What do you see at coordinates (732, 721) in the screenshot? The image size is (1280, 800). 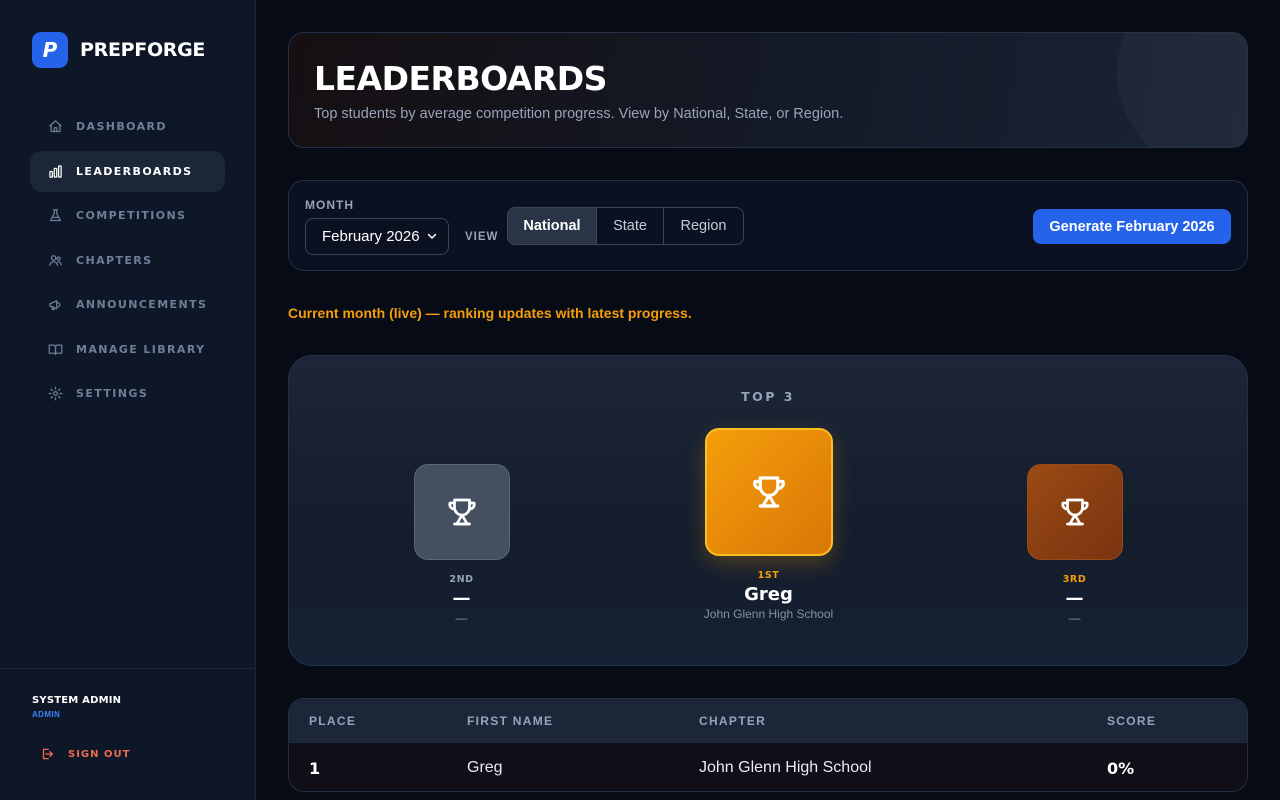 I see `column-header-chapter: CHAPTER` at bounding box center [732, 721].